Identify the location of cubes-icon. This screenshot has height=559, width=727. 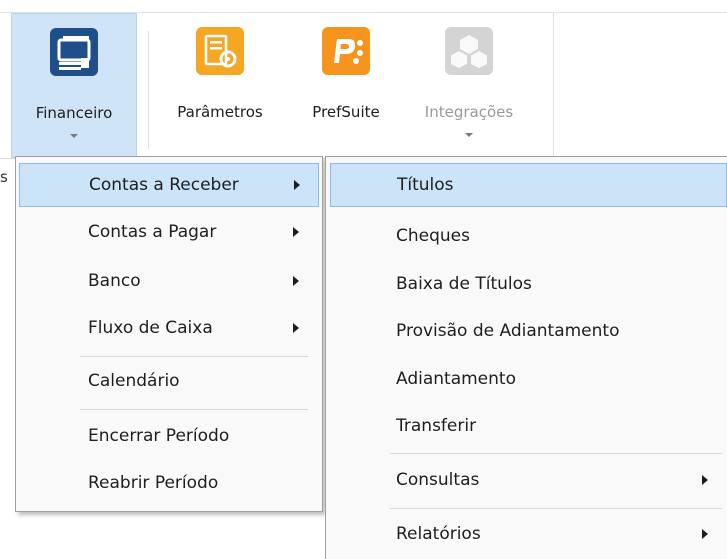
(469, 51).